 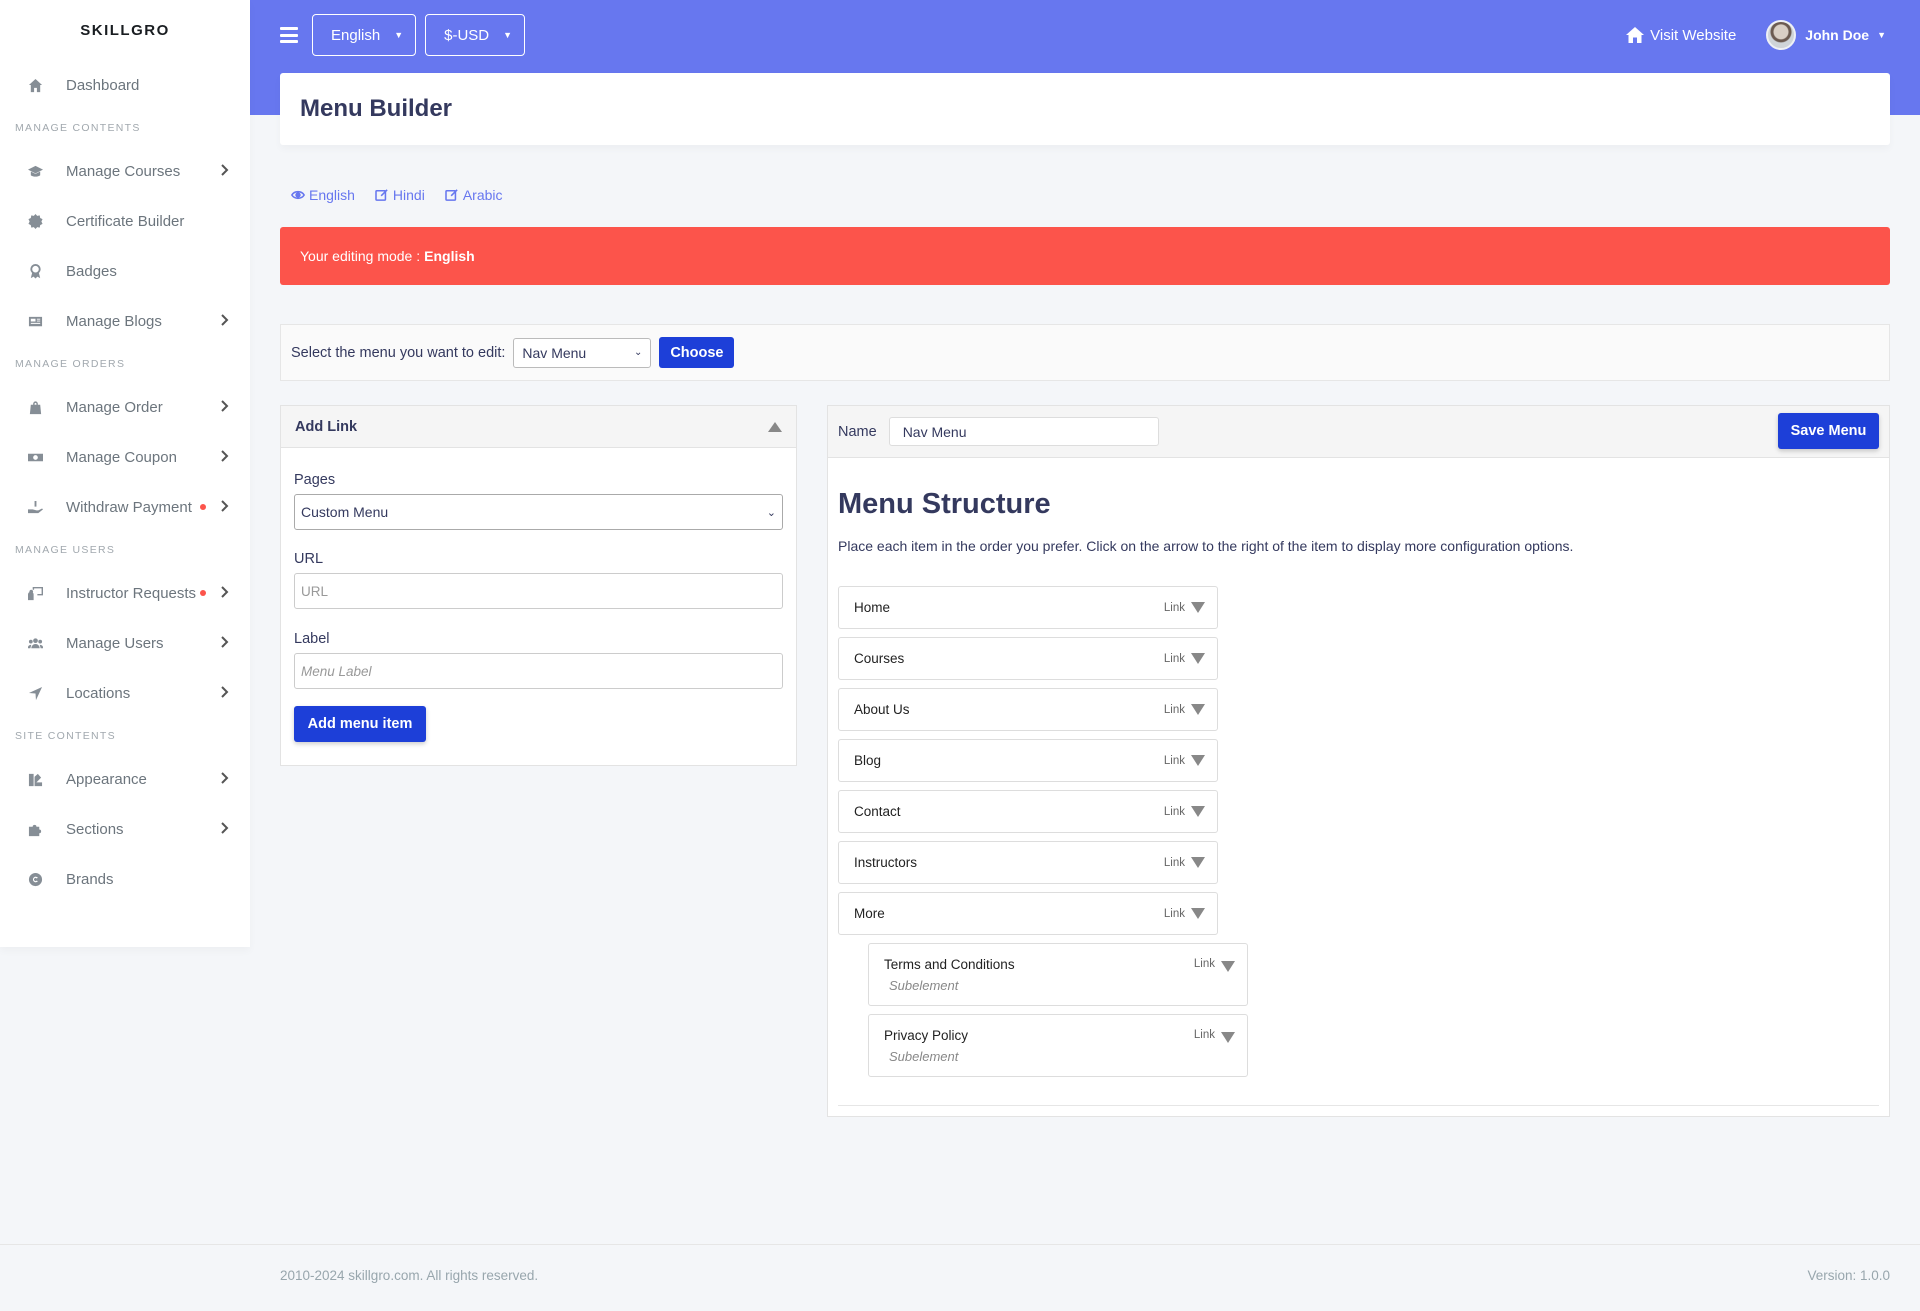 I want to click on menu-label-input: Menu Label, so click(x=538, y=671).